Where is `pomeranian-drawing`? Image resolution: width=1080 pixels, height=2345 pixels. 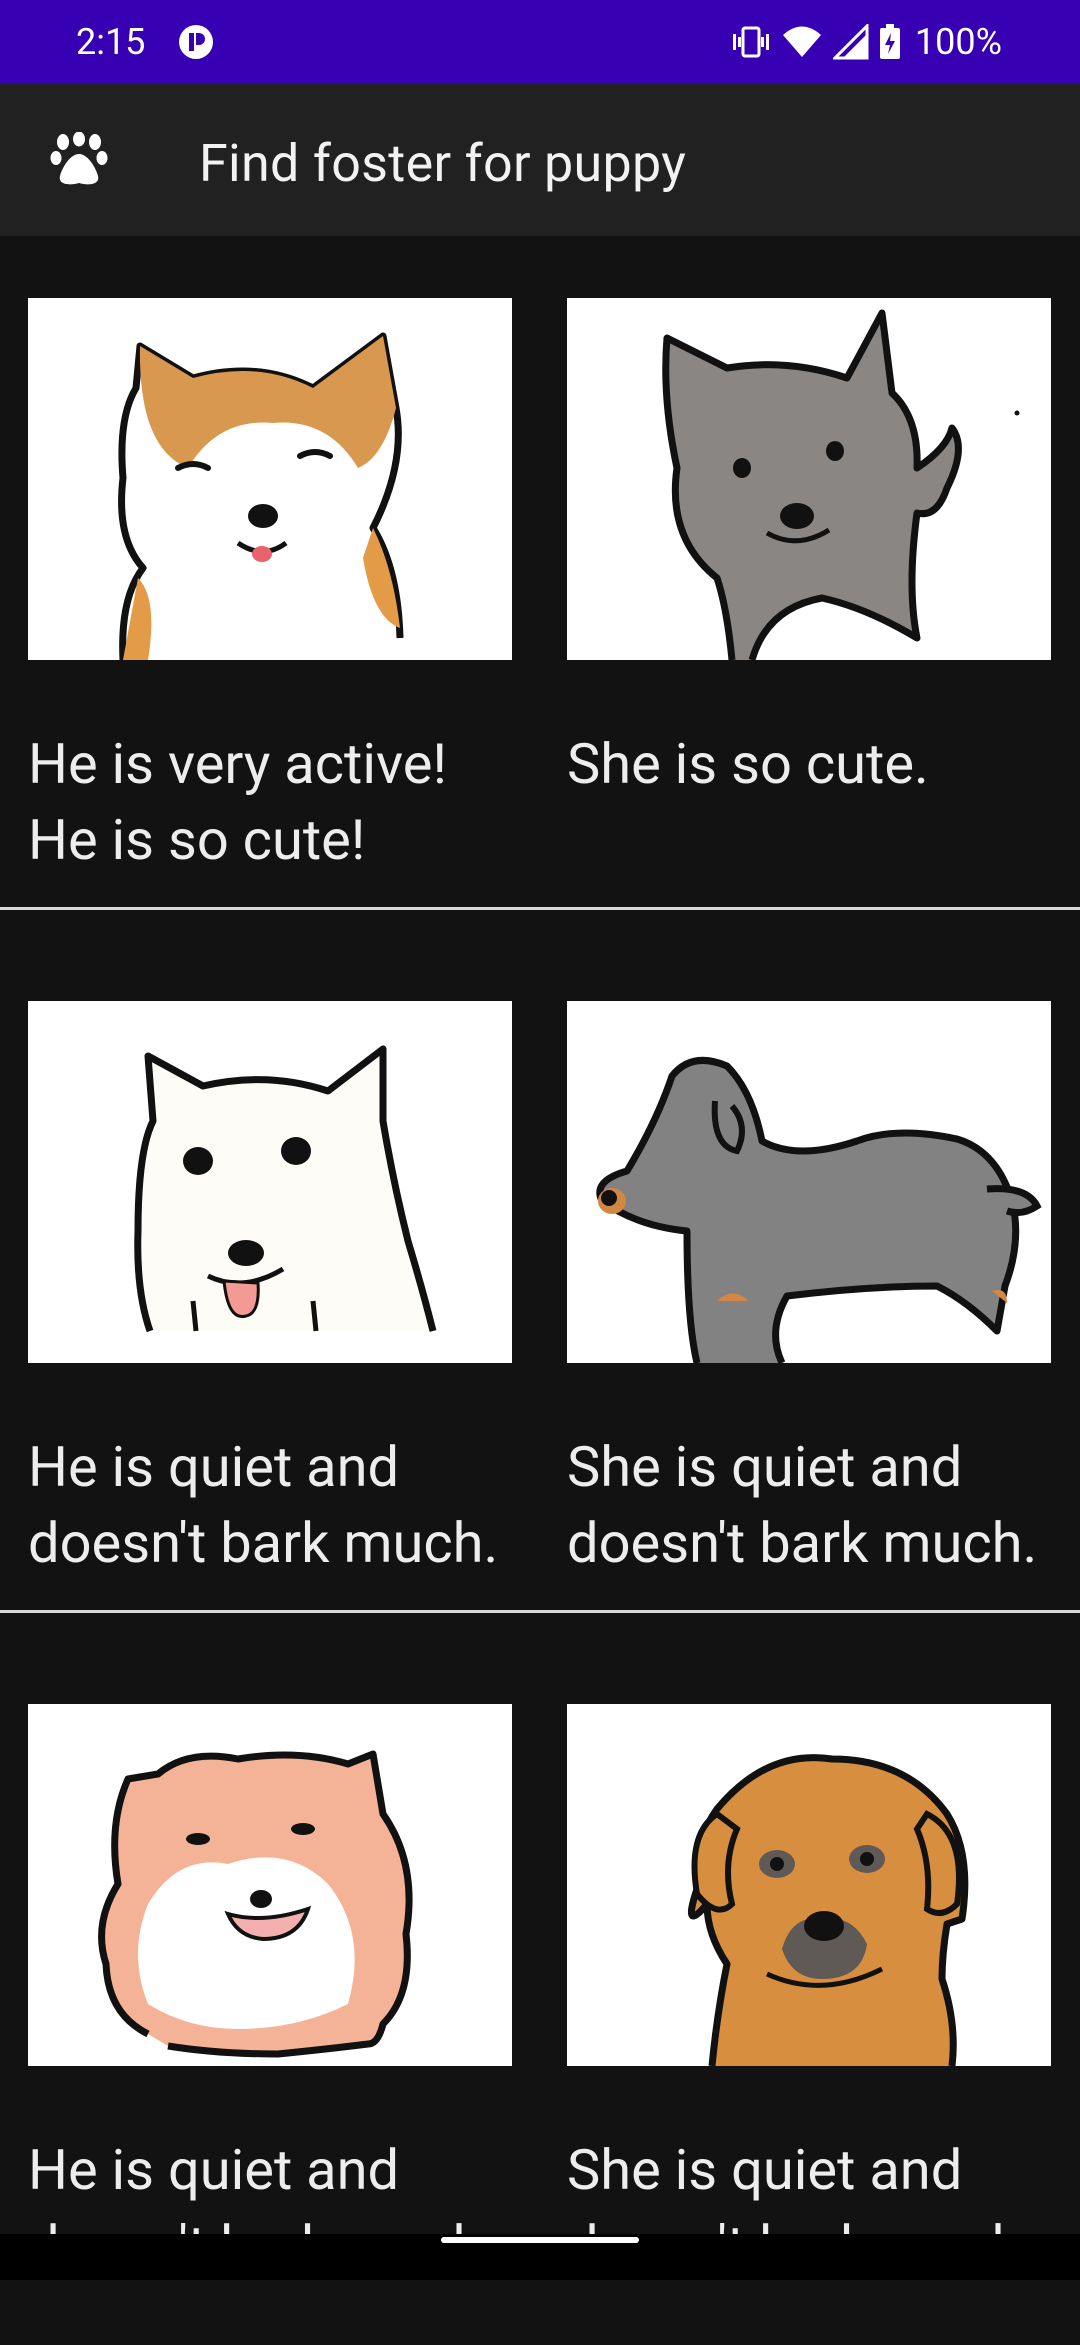
pomeranian-drawing is located at coordinates (255, 1904).